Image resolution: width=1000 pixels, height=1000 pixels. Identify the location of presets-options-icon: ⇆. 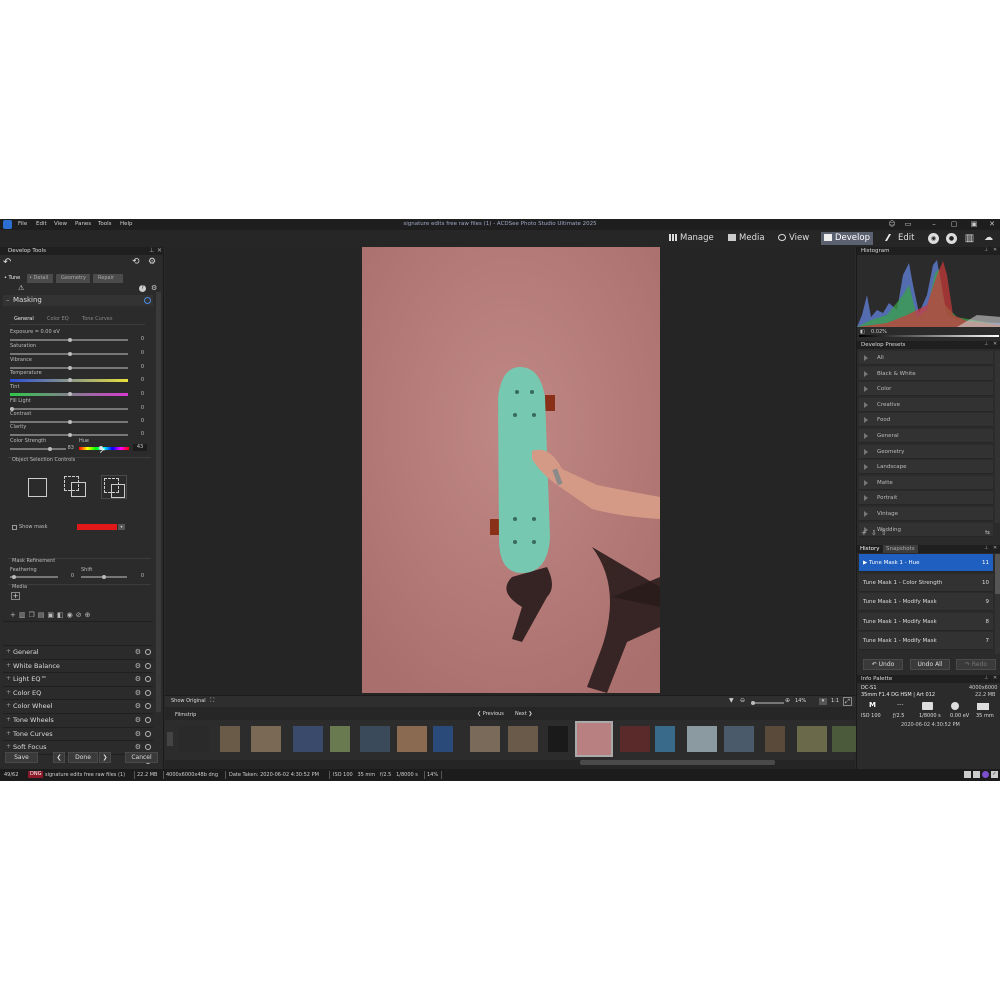
(987, 532).